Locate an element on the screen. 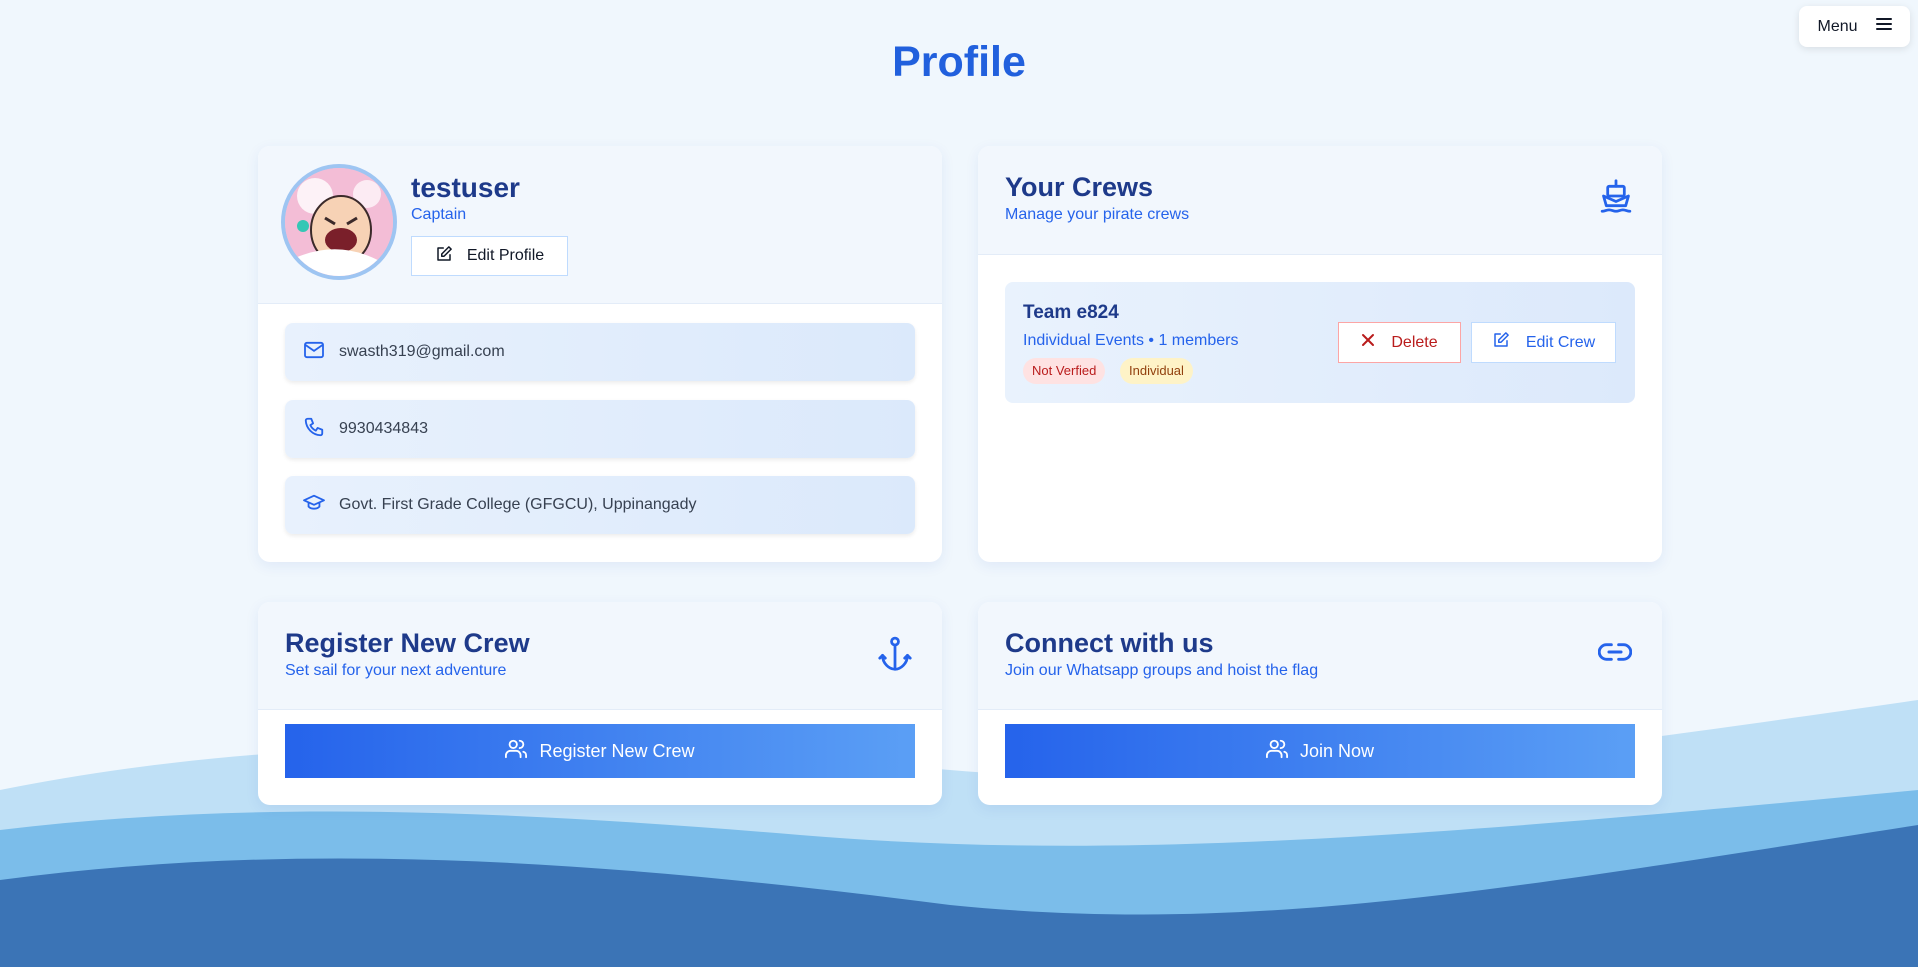 The width and height of the screenshot is (1918, 967). crews-title: Your Crews is located at coordinates (1079, 187).